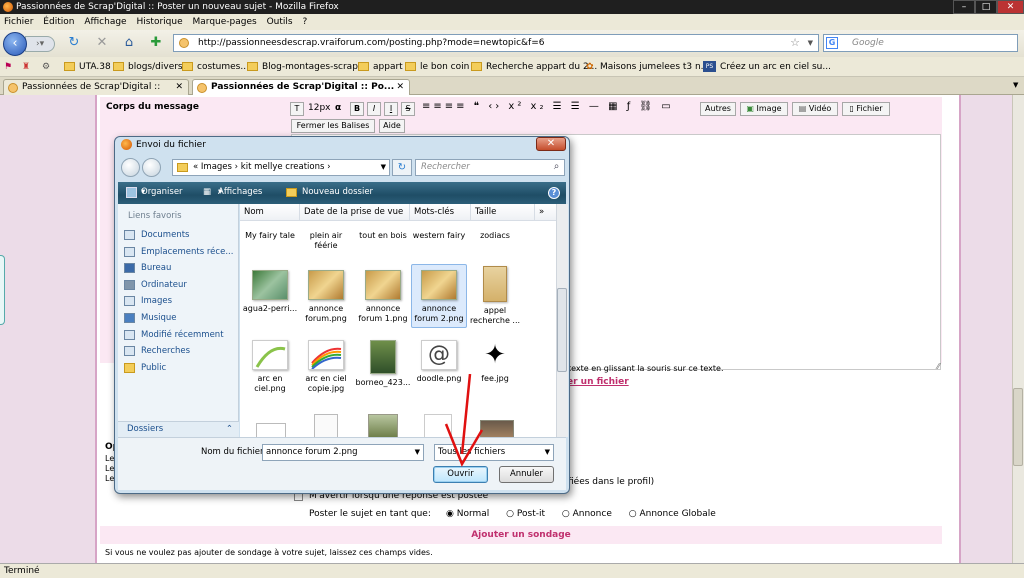  I want to click on dialog-back-button, so click(130, 167).